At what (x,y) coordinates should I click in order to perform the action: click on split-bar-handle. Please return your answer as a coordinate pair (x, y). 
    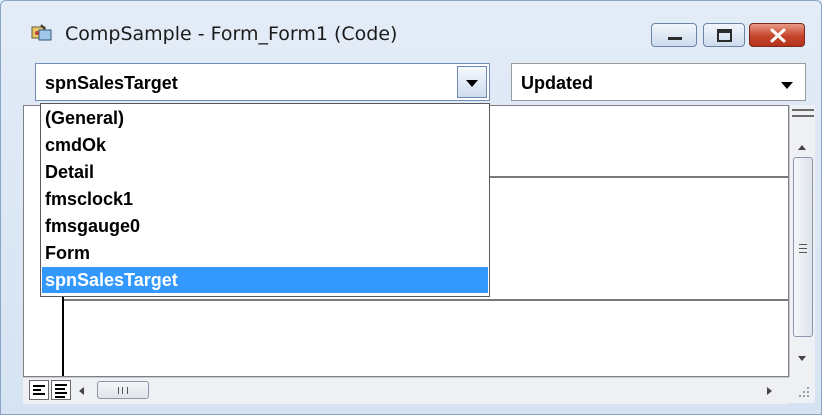
    Looking at the image, I should click on (803, 113).